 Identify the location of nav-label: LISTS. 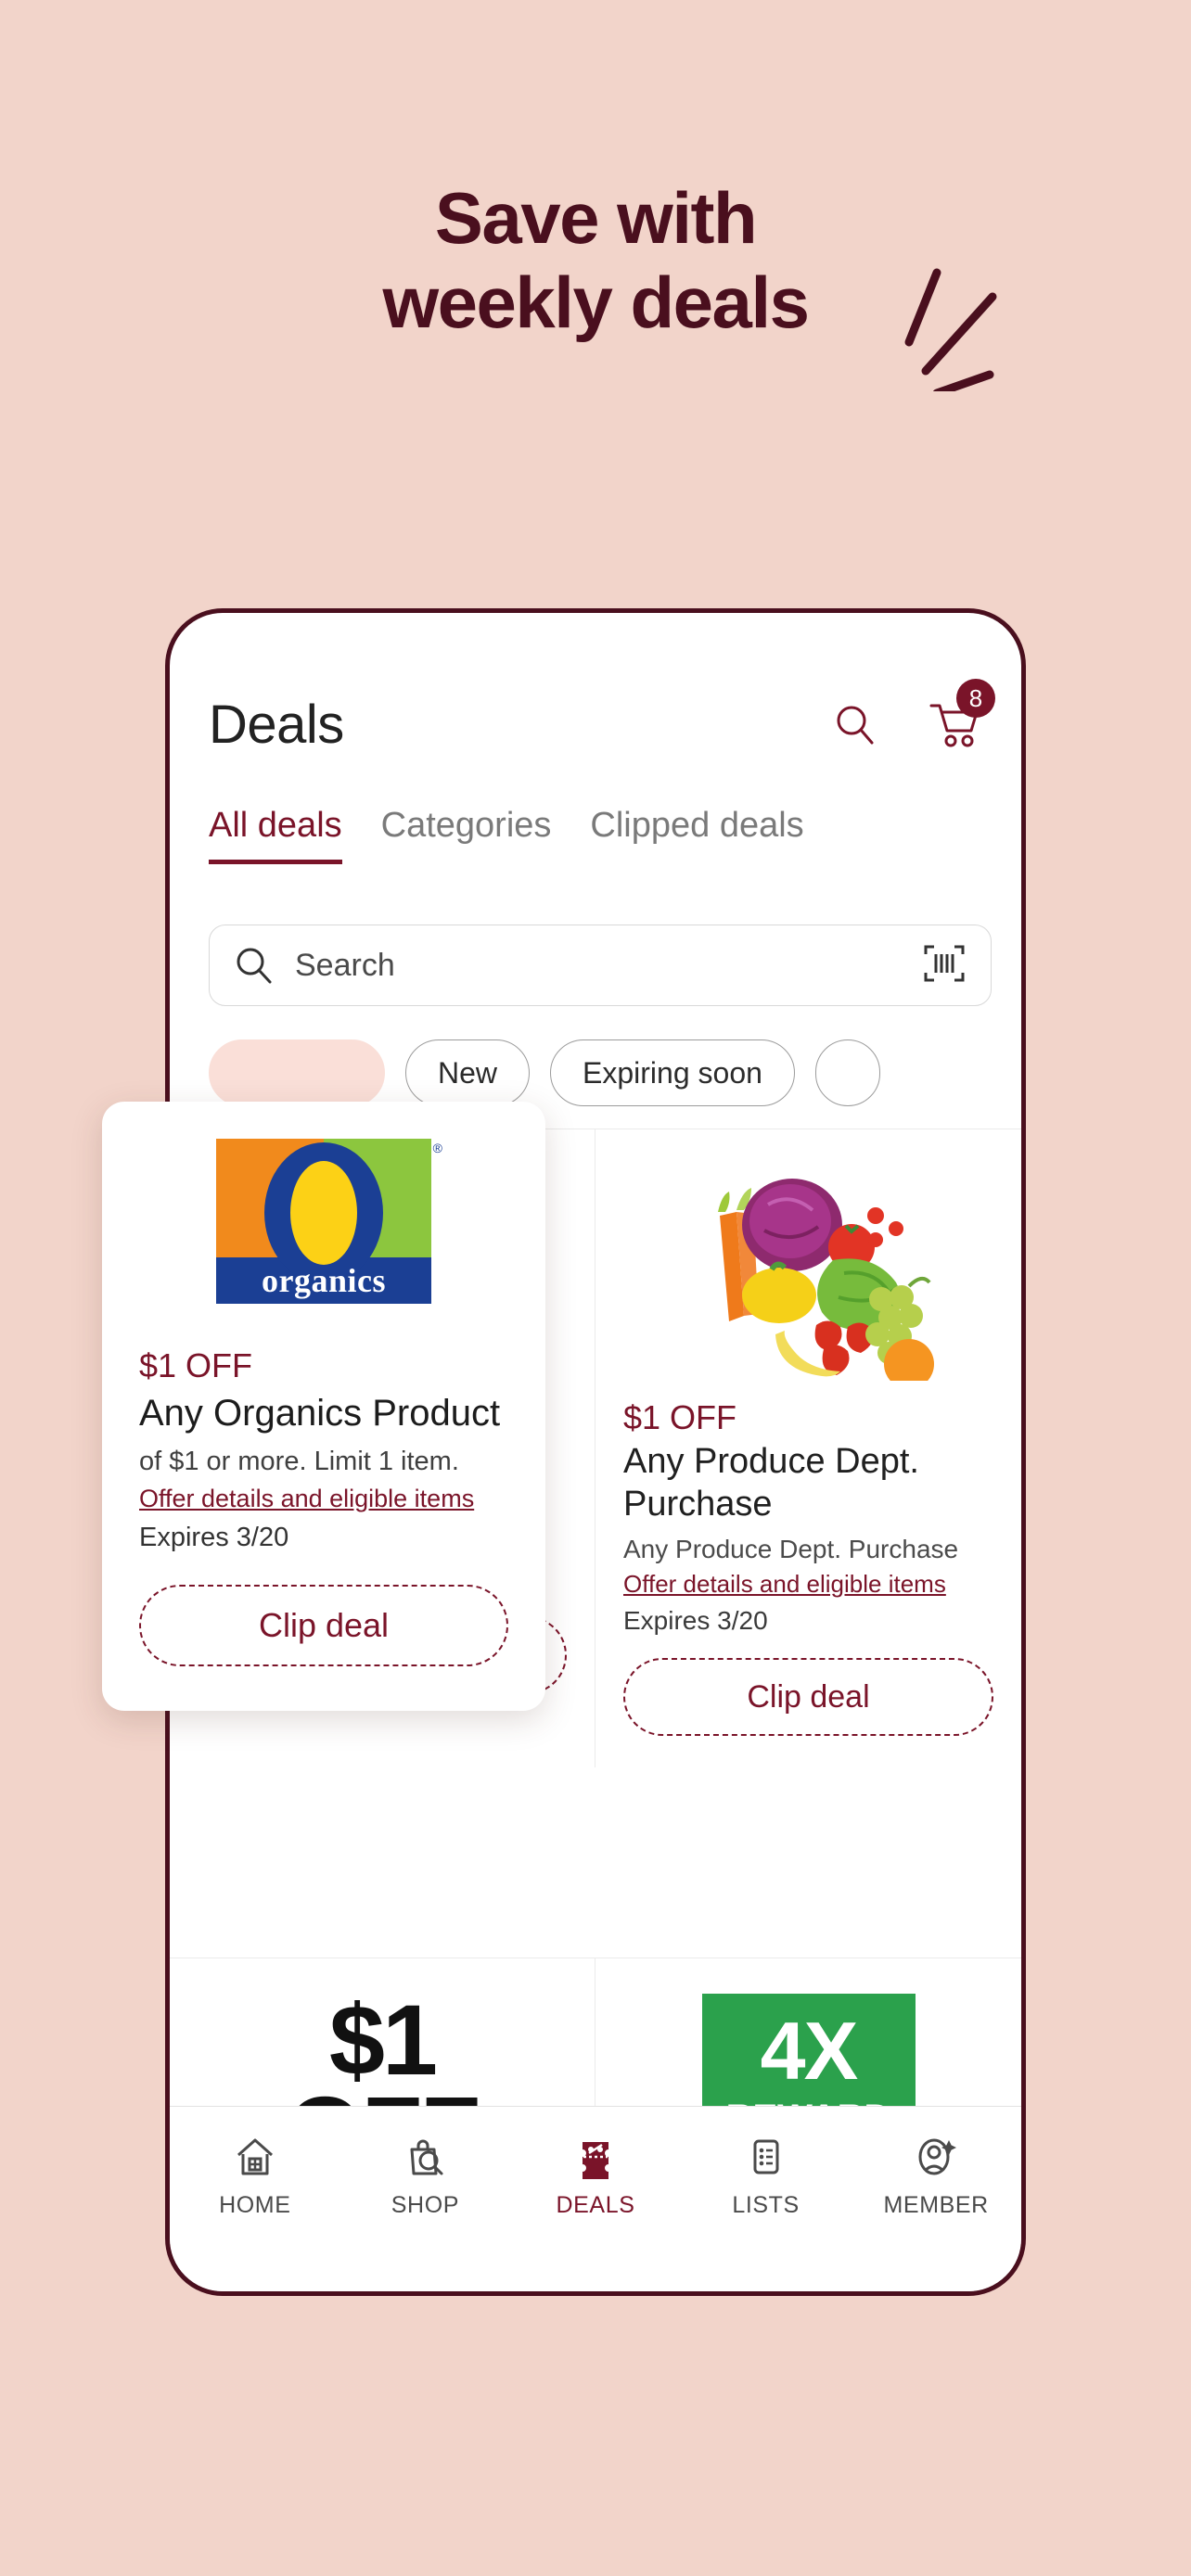
(766, 2205).